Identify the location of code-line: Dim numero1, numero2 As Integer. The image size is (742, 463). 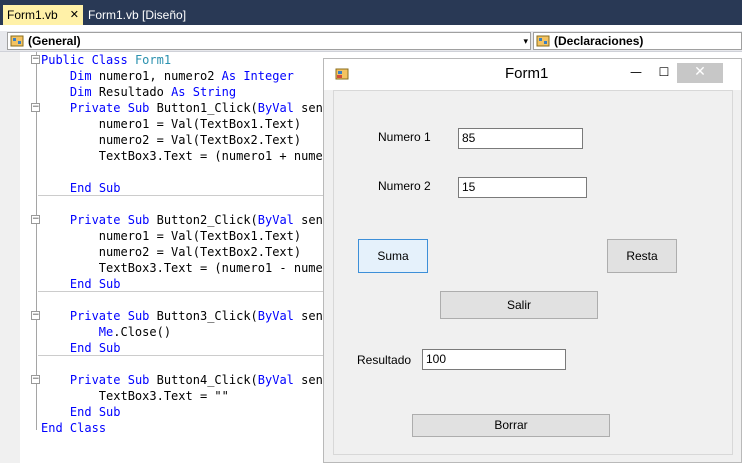
(181, 76).